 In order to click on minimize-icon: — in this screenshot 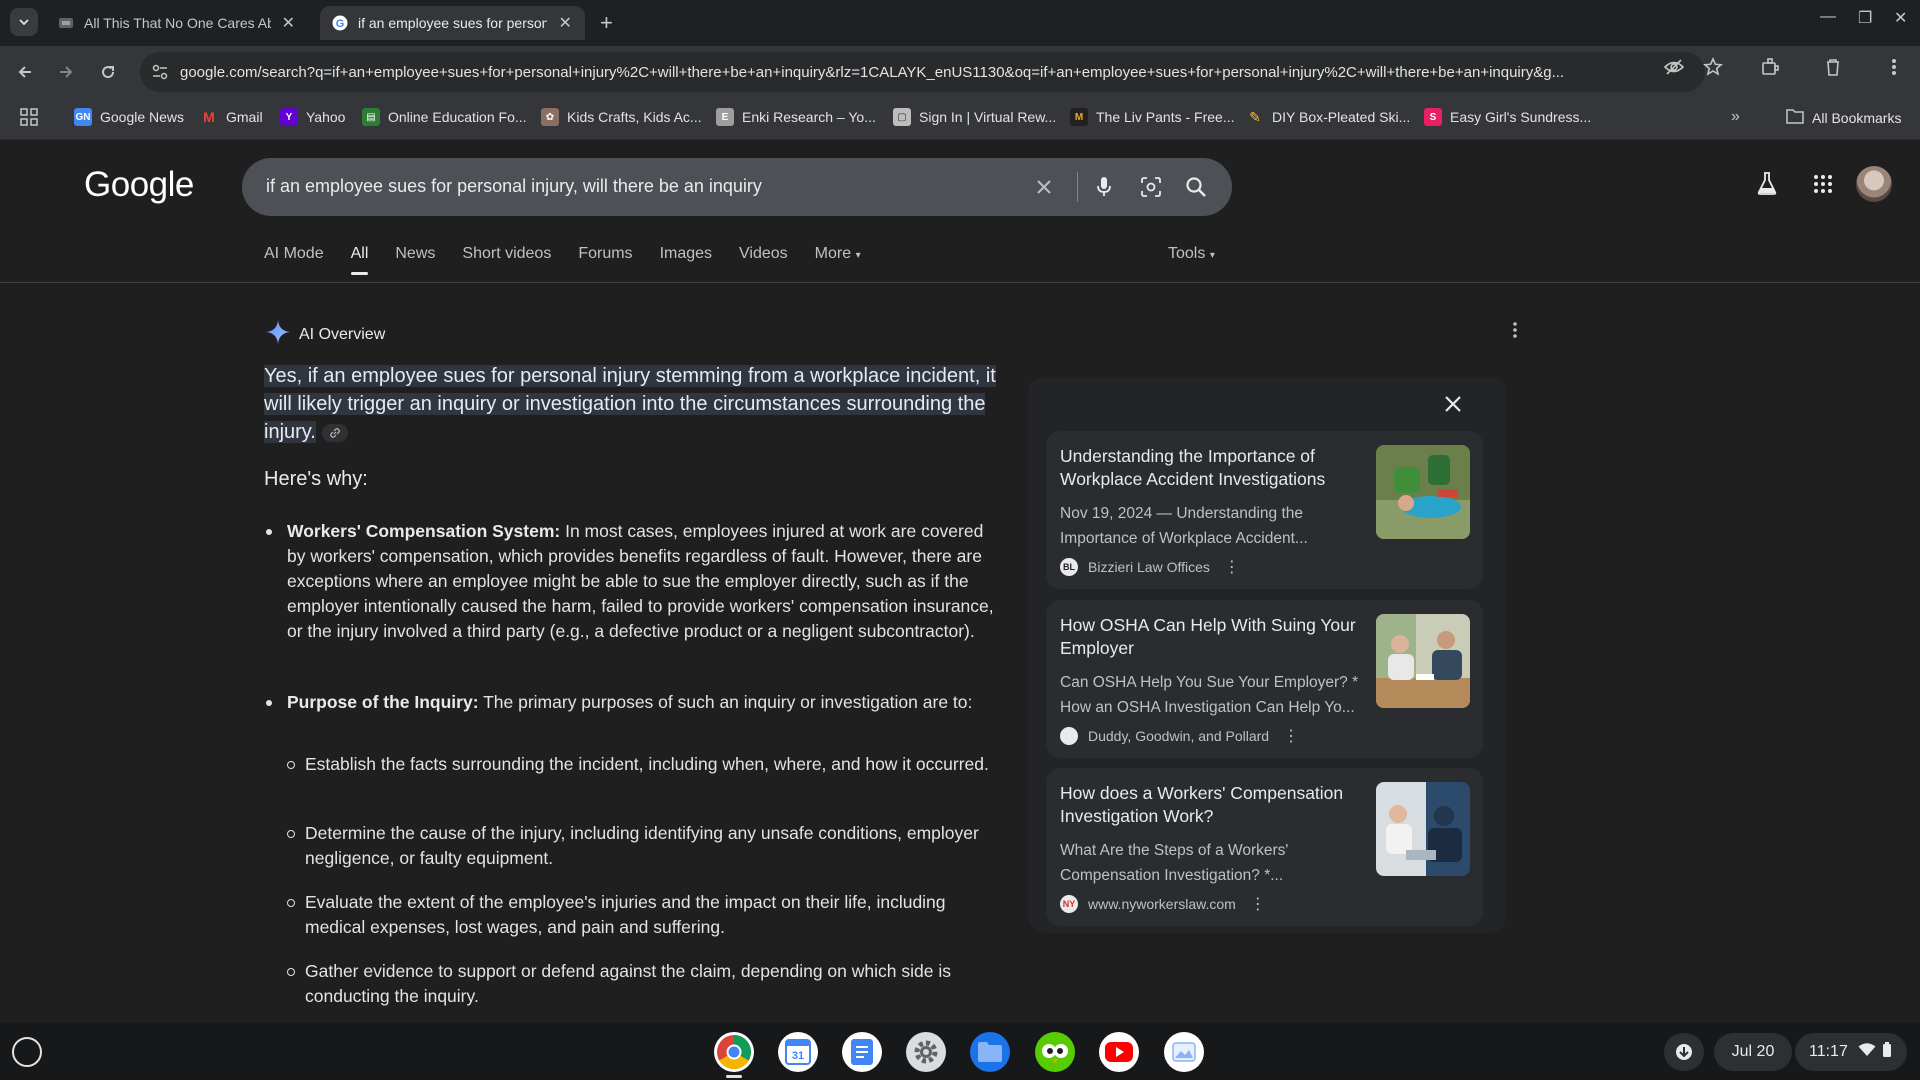, I will do `click(1828, 17)`.